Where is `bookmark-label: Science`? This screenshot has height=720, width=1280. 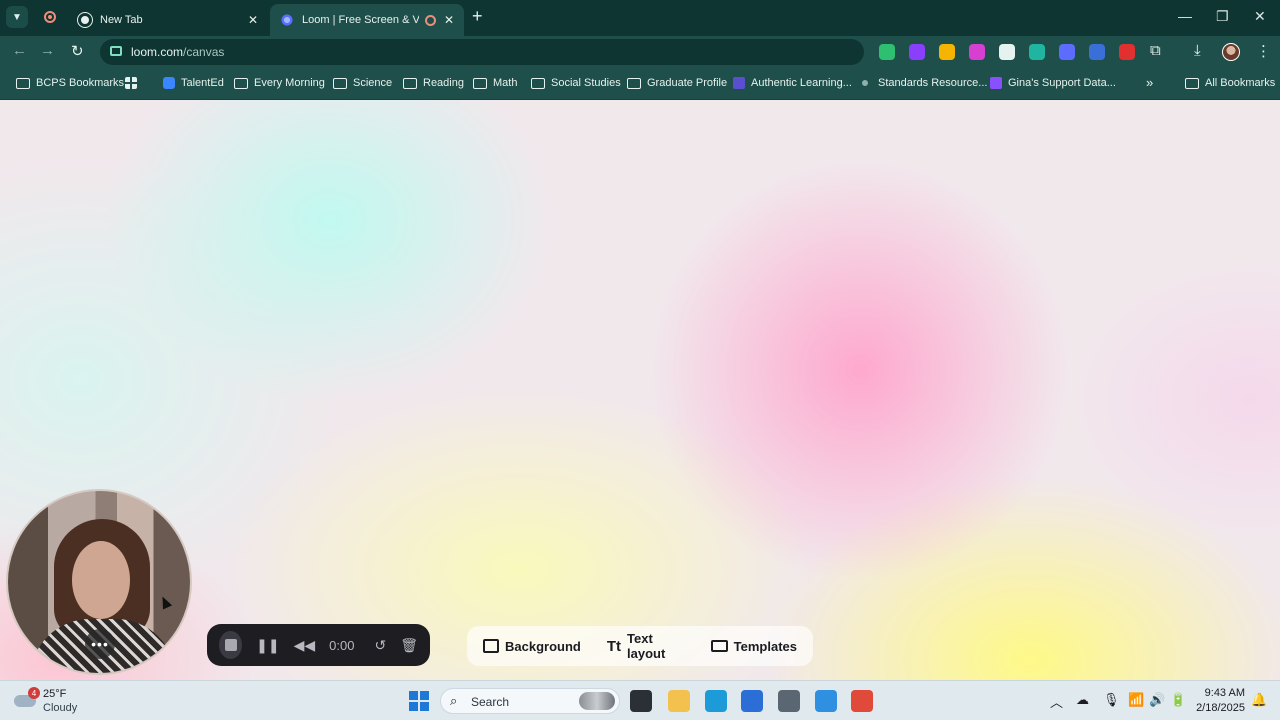
bookmark-label: Science is located at coordinates (373, 83).